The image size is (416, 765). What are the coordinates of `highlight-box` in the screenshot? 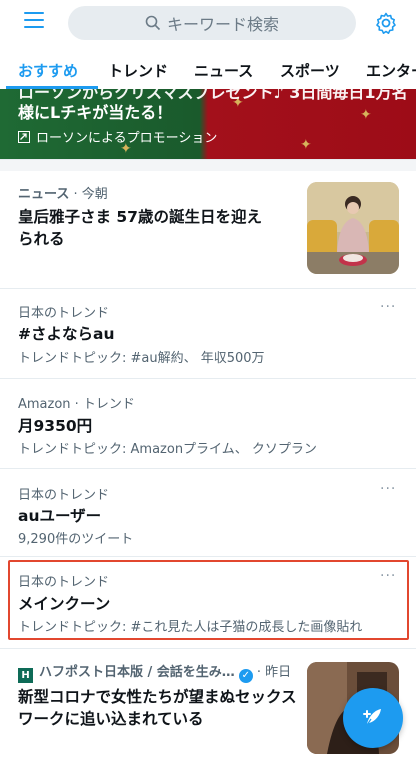 It's located at (208, 600).